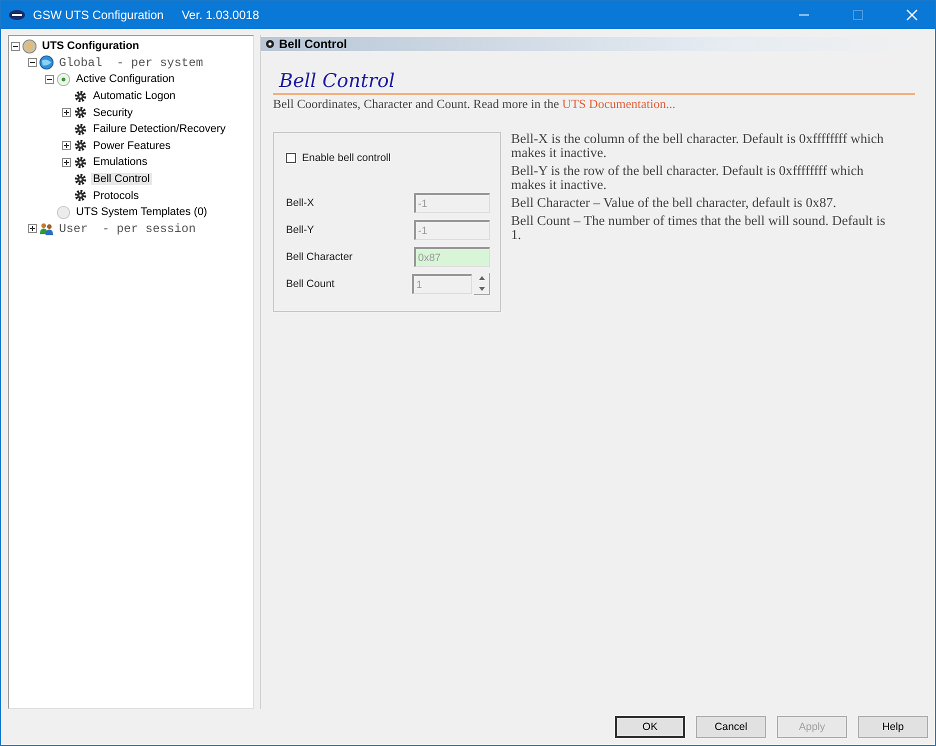 This screenshot has width=936, height=746. What do you see at coordinates (858, 15) in the screenshot?
I see `maximize-icon` at bounding box center [858, 15].